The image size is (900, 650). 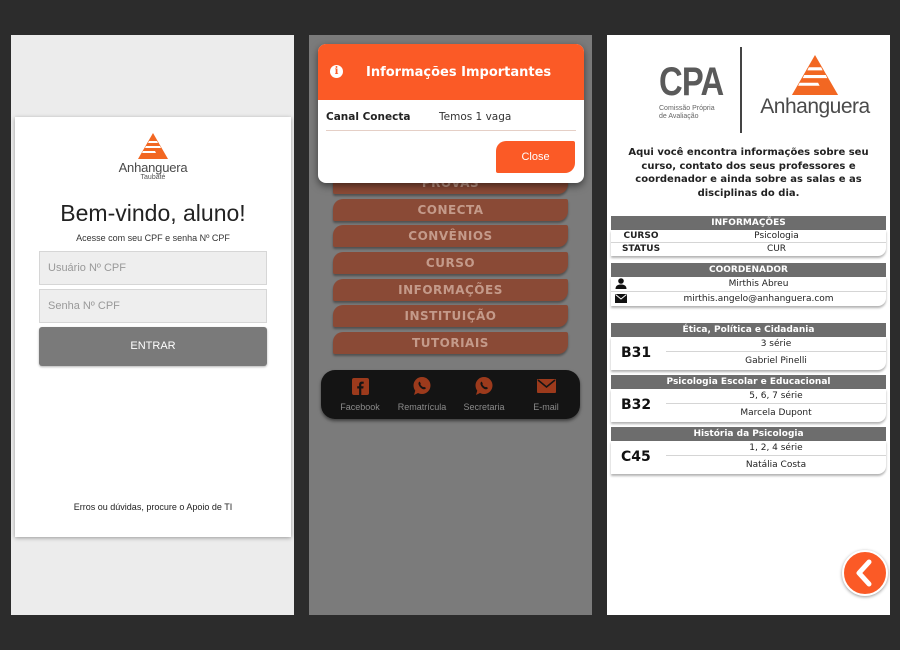 I want to click on cpa-logo-subtitle: Comissão Própria de Avaliação, so click(x=687, y=113).